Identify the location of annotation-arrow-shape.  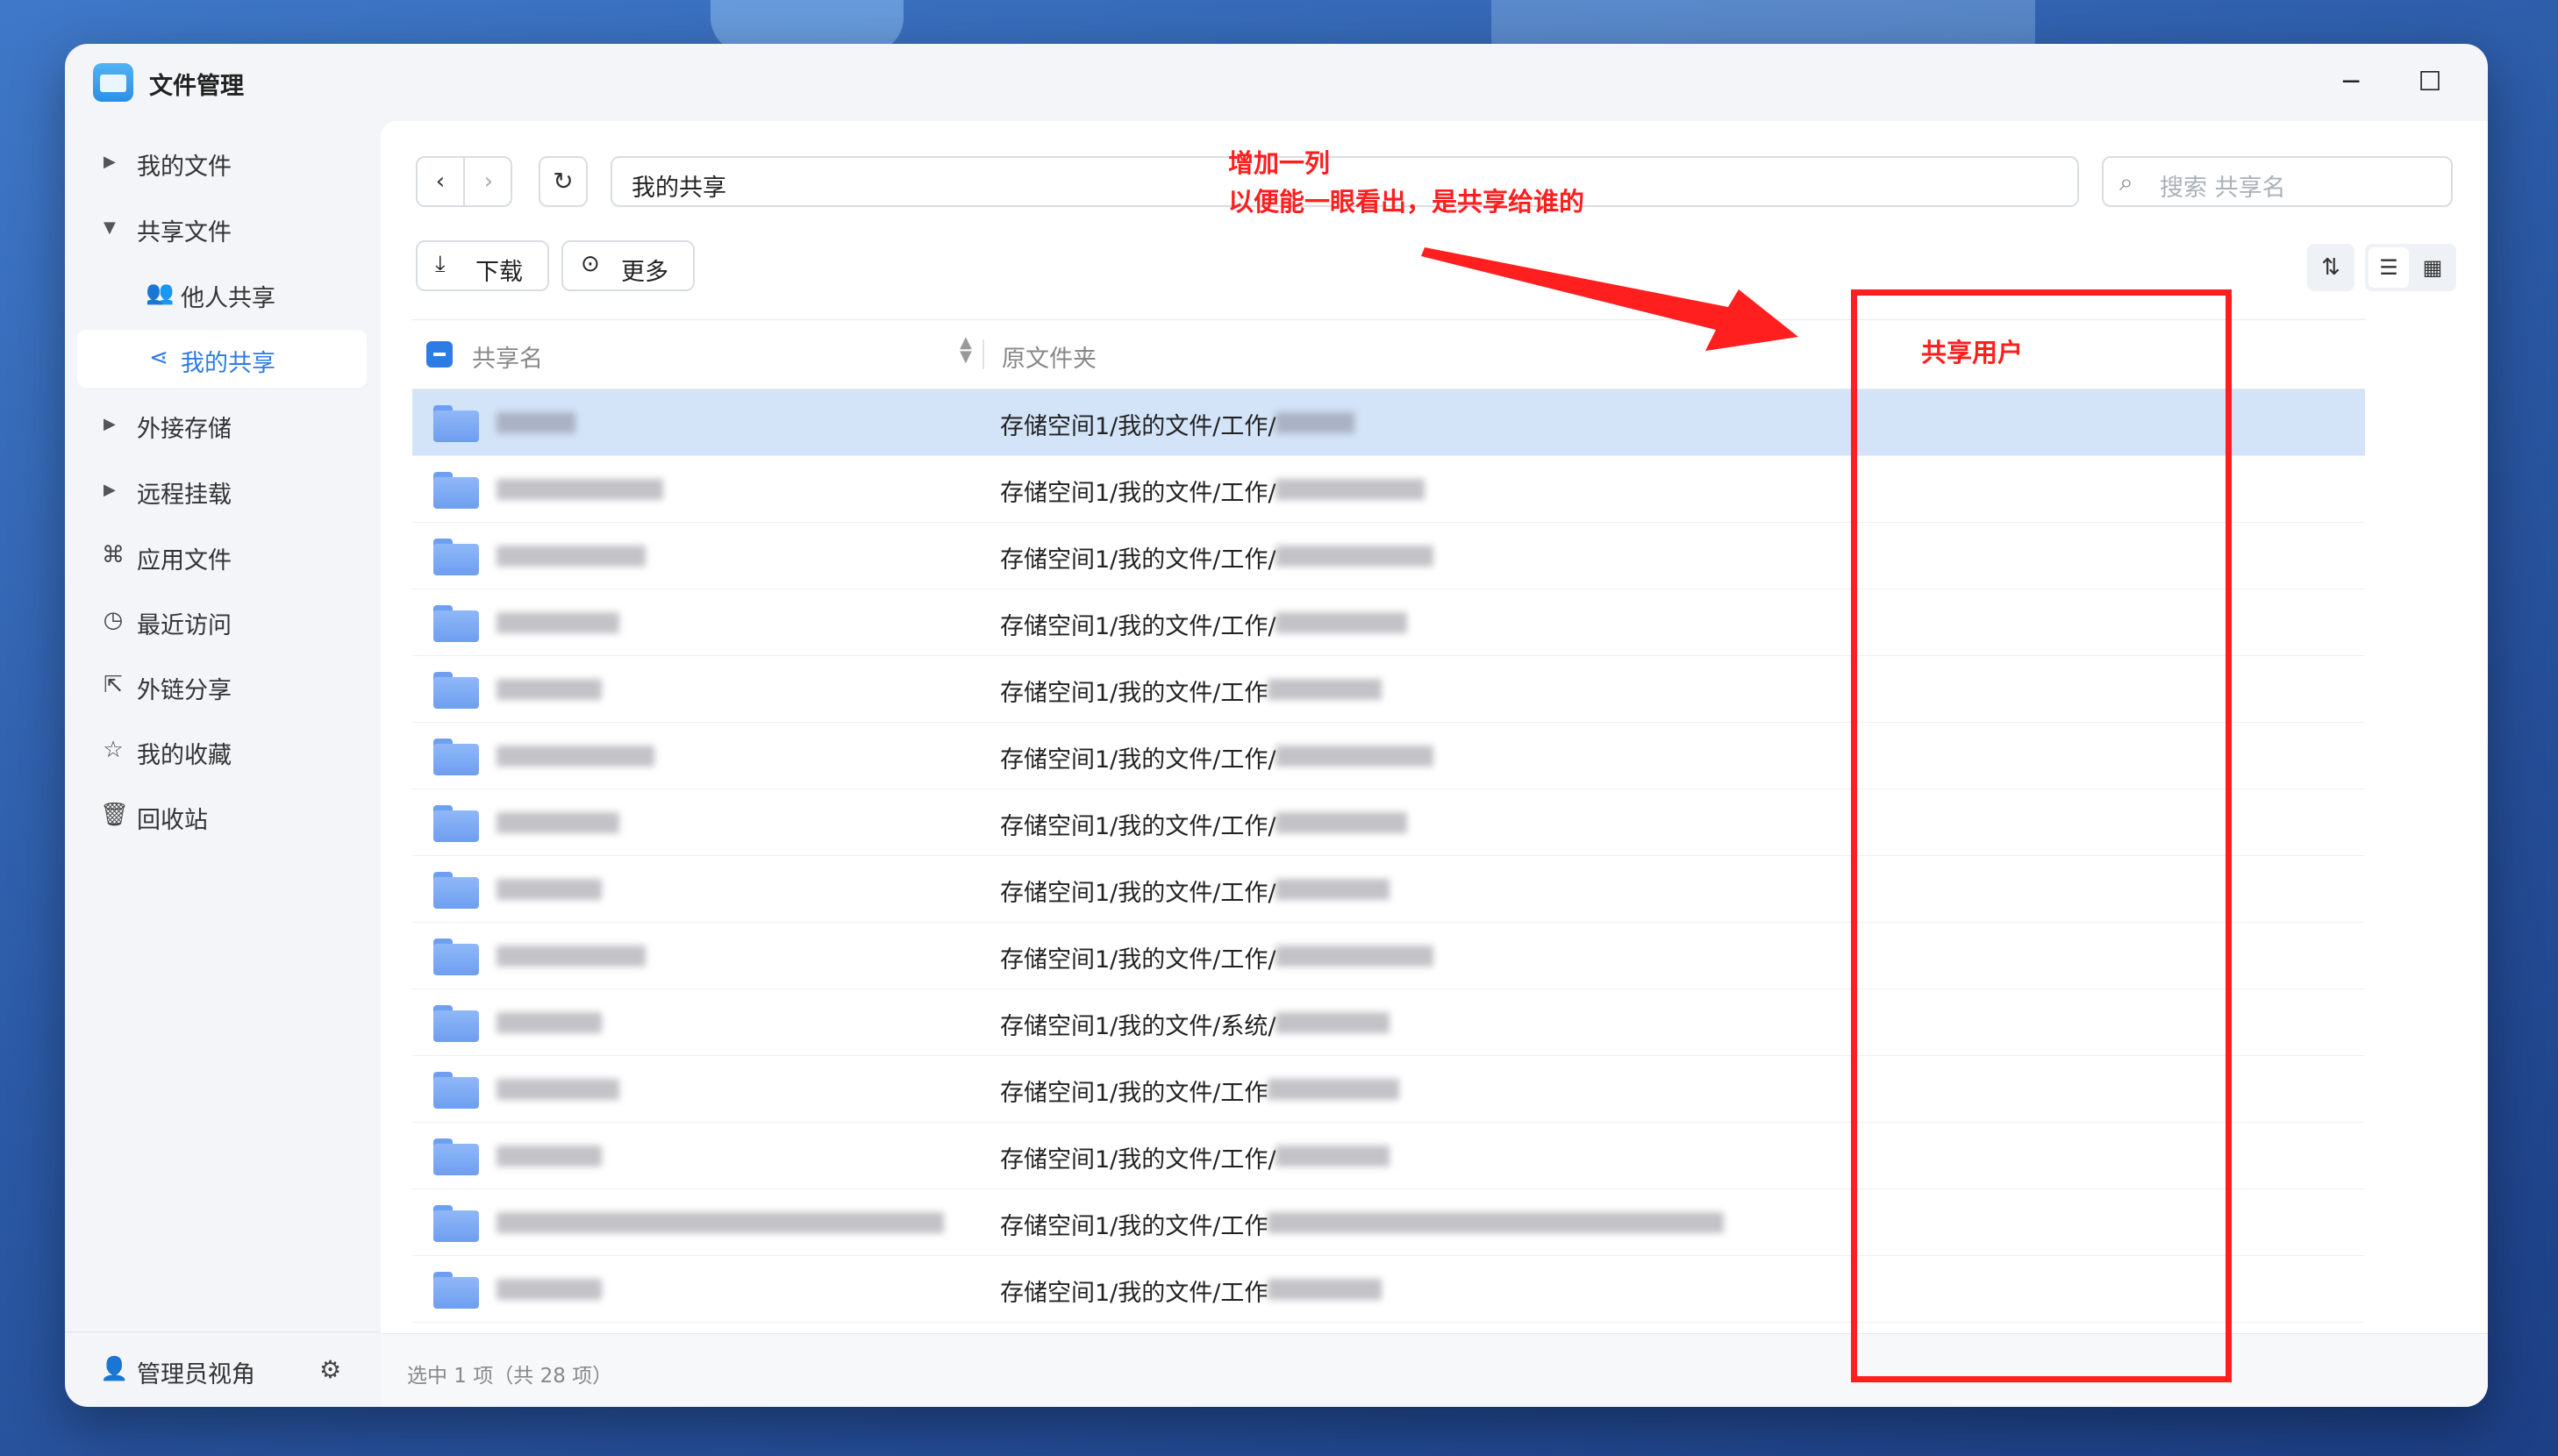
(1609, 299).